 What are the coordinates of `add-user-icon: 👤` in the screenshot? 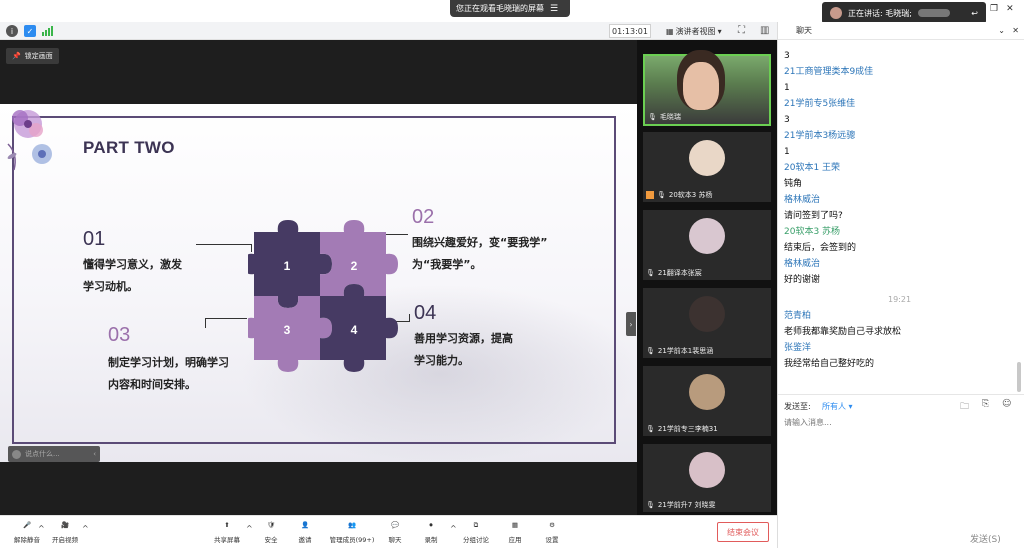 It's located at (305, 525).